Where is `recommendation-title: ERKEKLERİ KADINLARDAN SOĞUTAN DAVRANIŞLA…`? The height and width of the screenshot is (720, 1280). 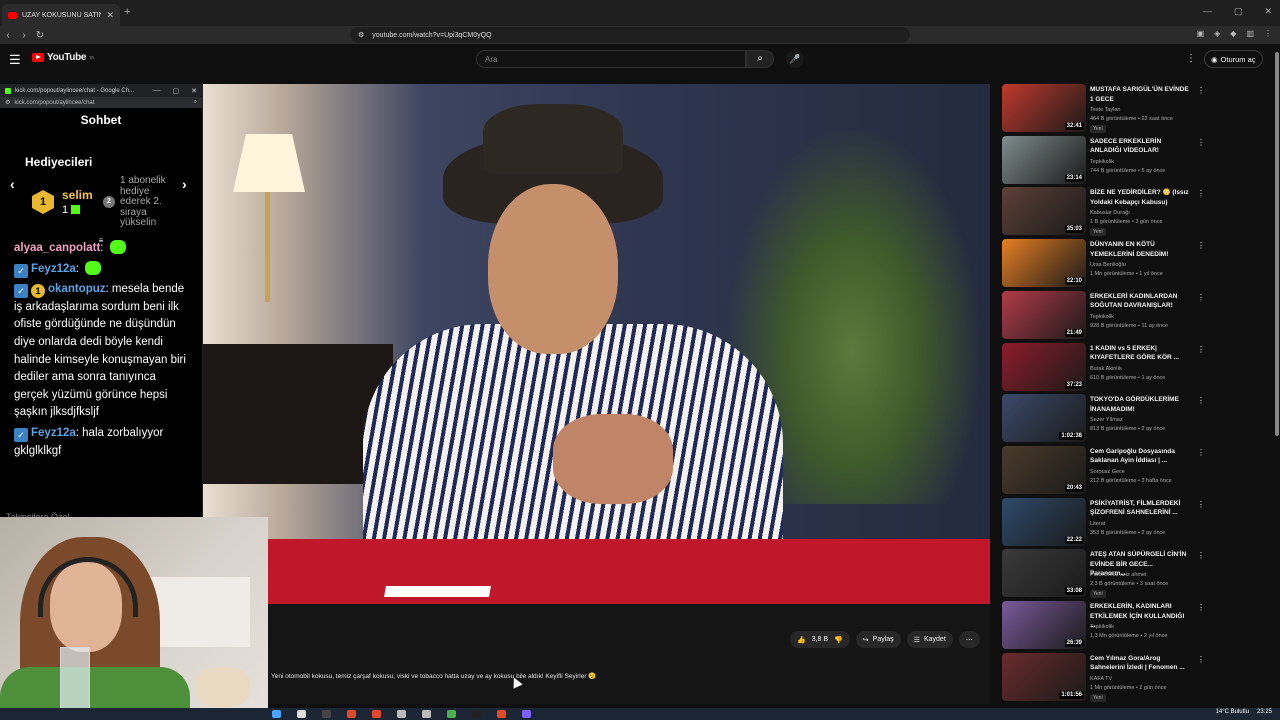 recommendation-title: ERKEKLERİ KADINLARDAN SOĞUTAN DAVRANIŞLA… is located at coordinates (1140, 301).